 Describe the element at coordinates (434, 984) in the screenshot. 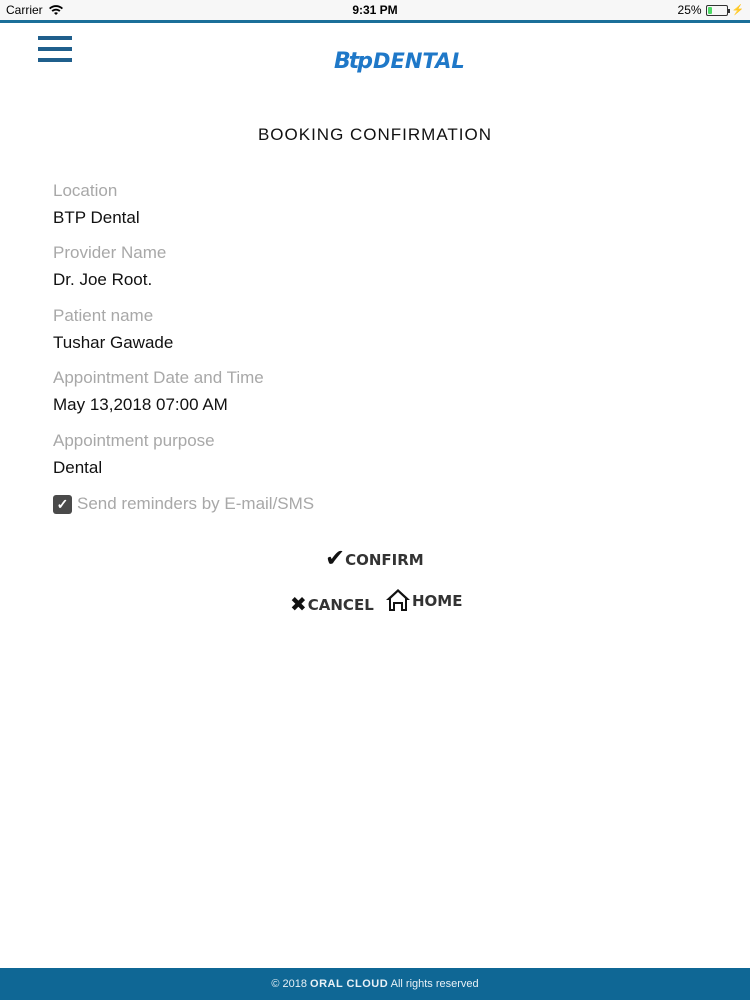

I see `footer-rights: All rights reserved` at that location.